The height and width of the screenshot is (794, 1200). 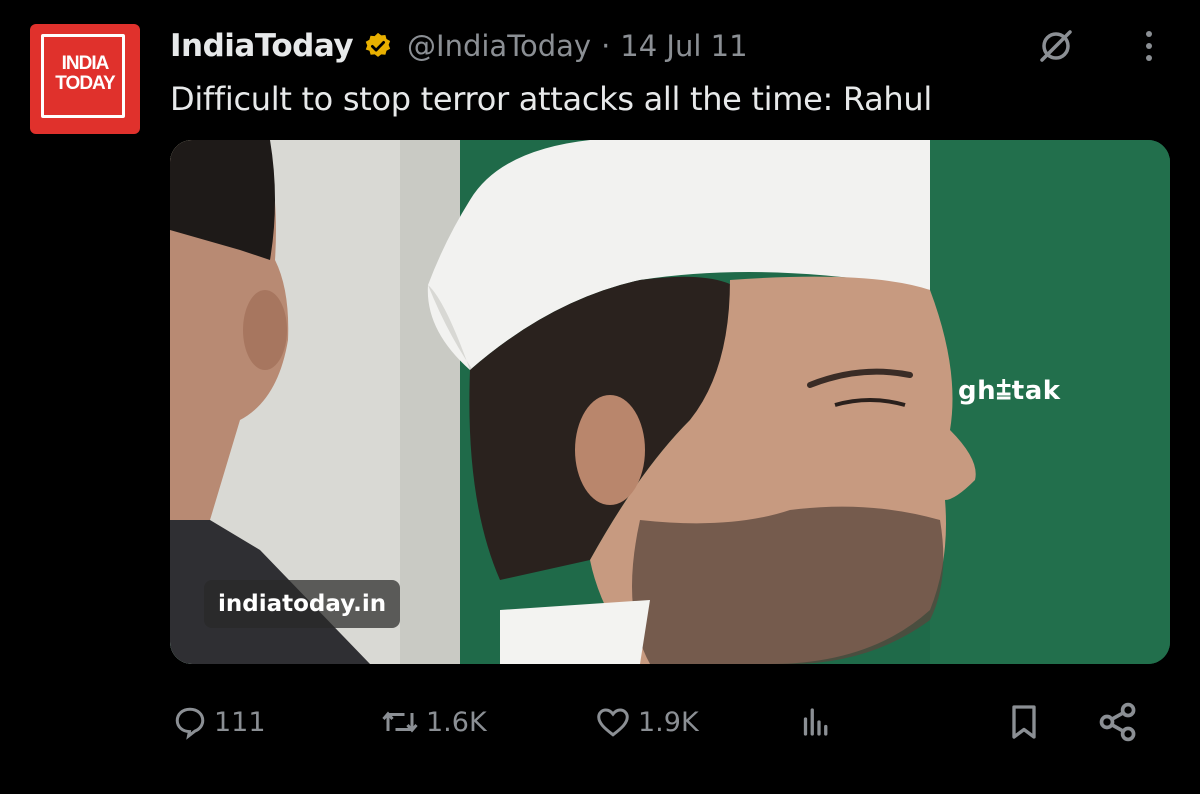 I want to click on avatar-logo-line2: TODAY, so click(x=85, y=83).